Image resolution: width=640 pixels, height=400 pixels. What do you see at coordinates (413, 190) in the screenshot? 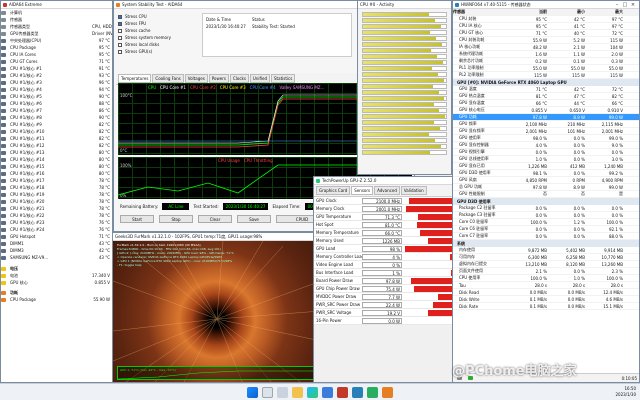
I see `gpuz-tab-3: Validation` at bounding box center [413, 190].